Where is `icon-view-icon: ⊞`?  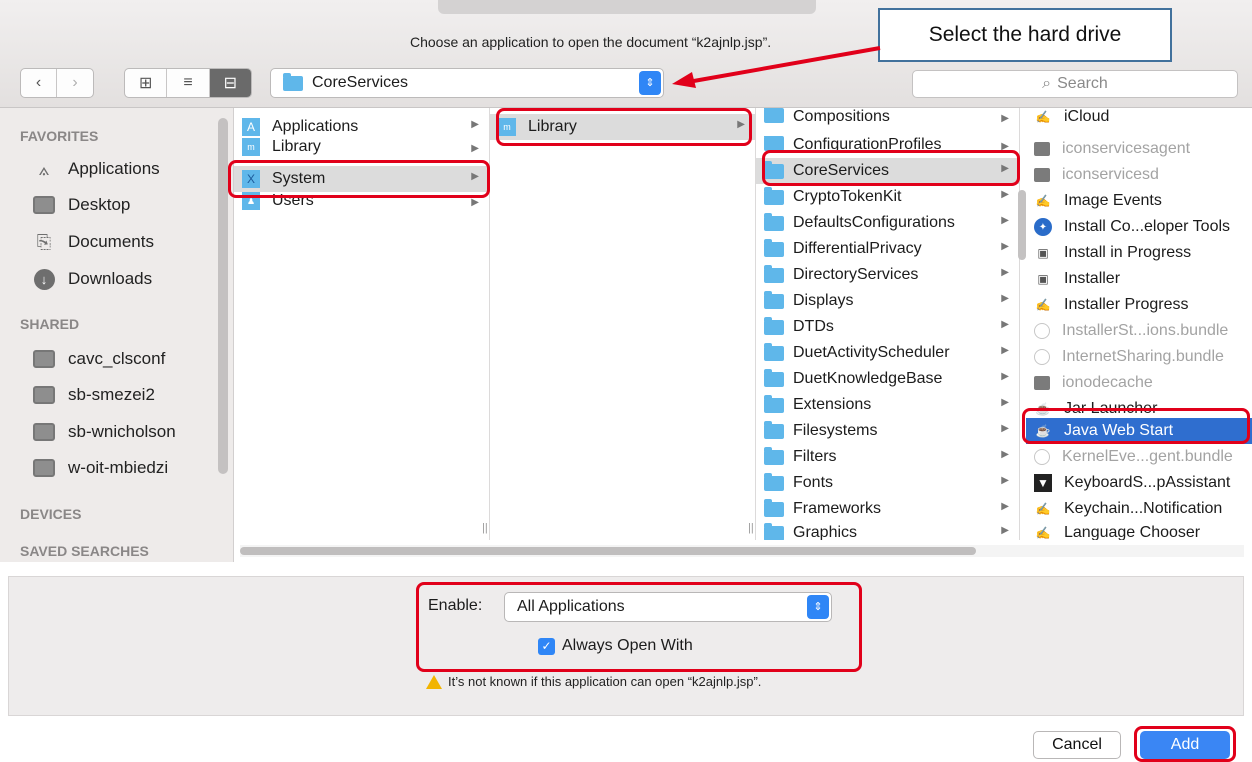 icon-view-icon: ⊞ is located at coordinates (146, 83).